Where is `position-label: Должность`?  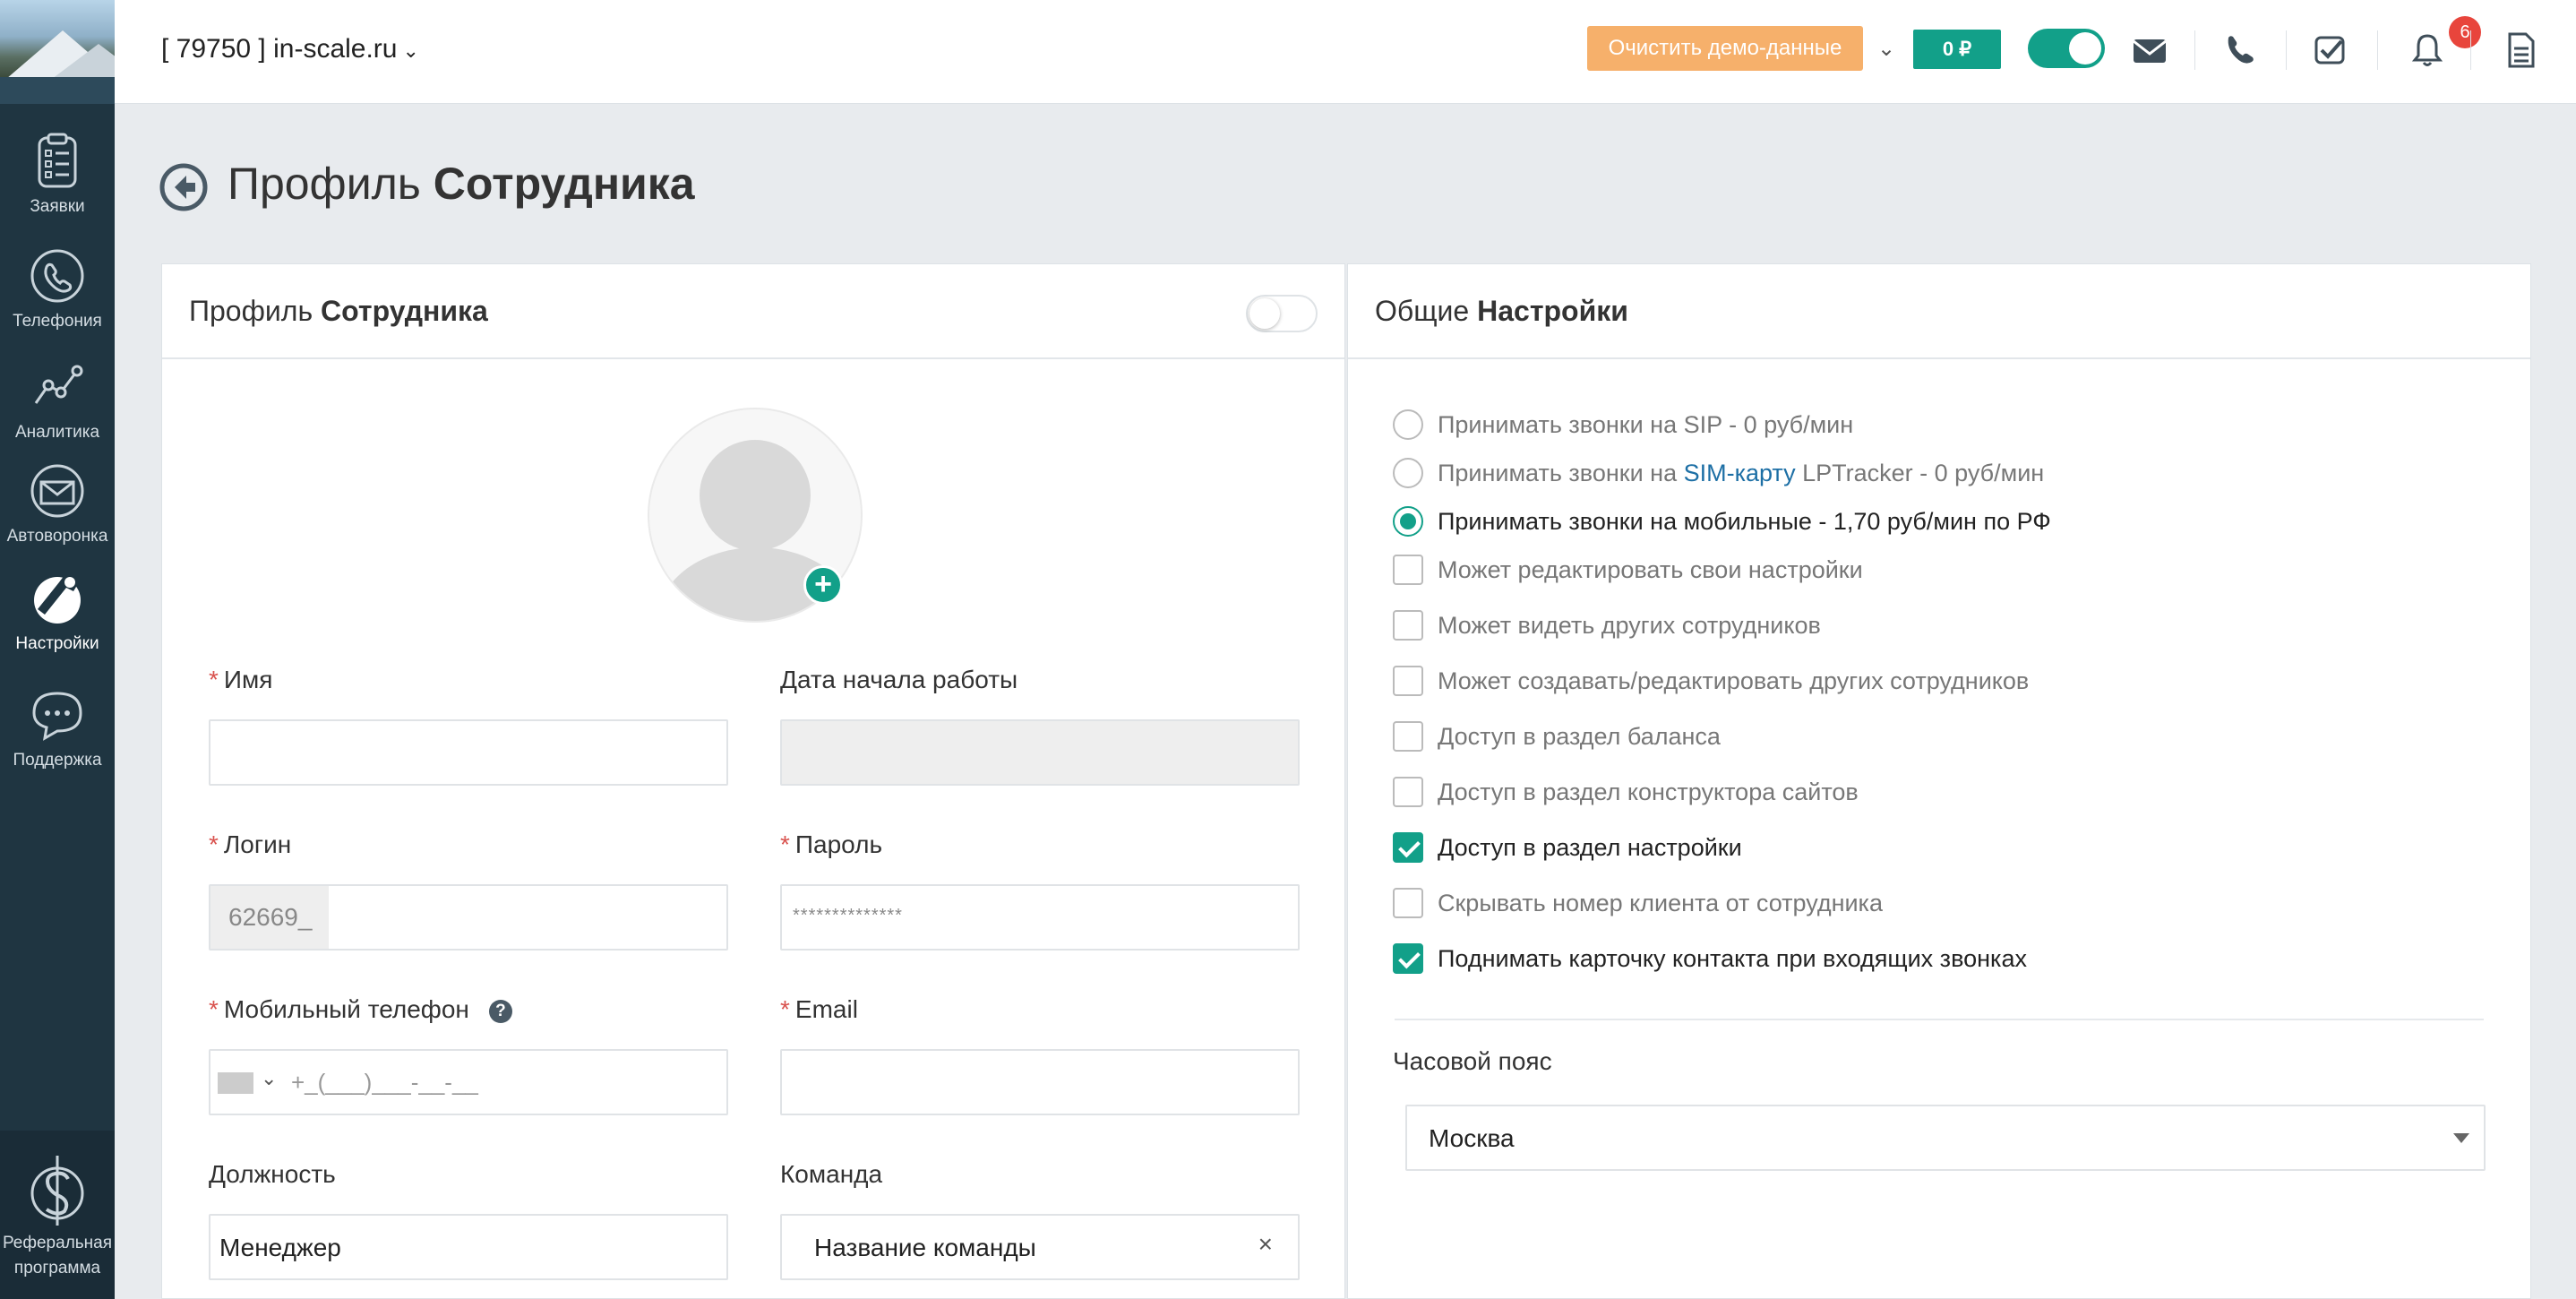 position-label: Должность is located at coordinates (272, 1174).